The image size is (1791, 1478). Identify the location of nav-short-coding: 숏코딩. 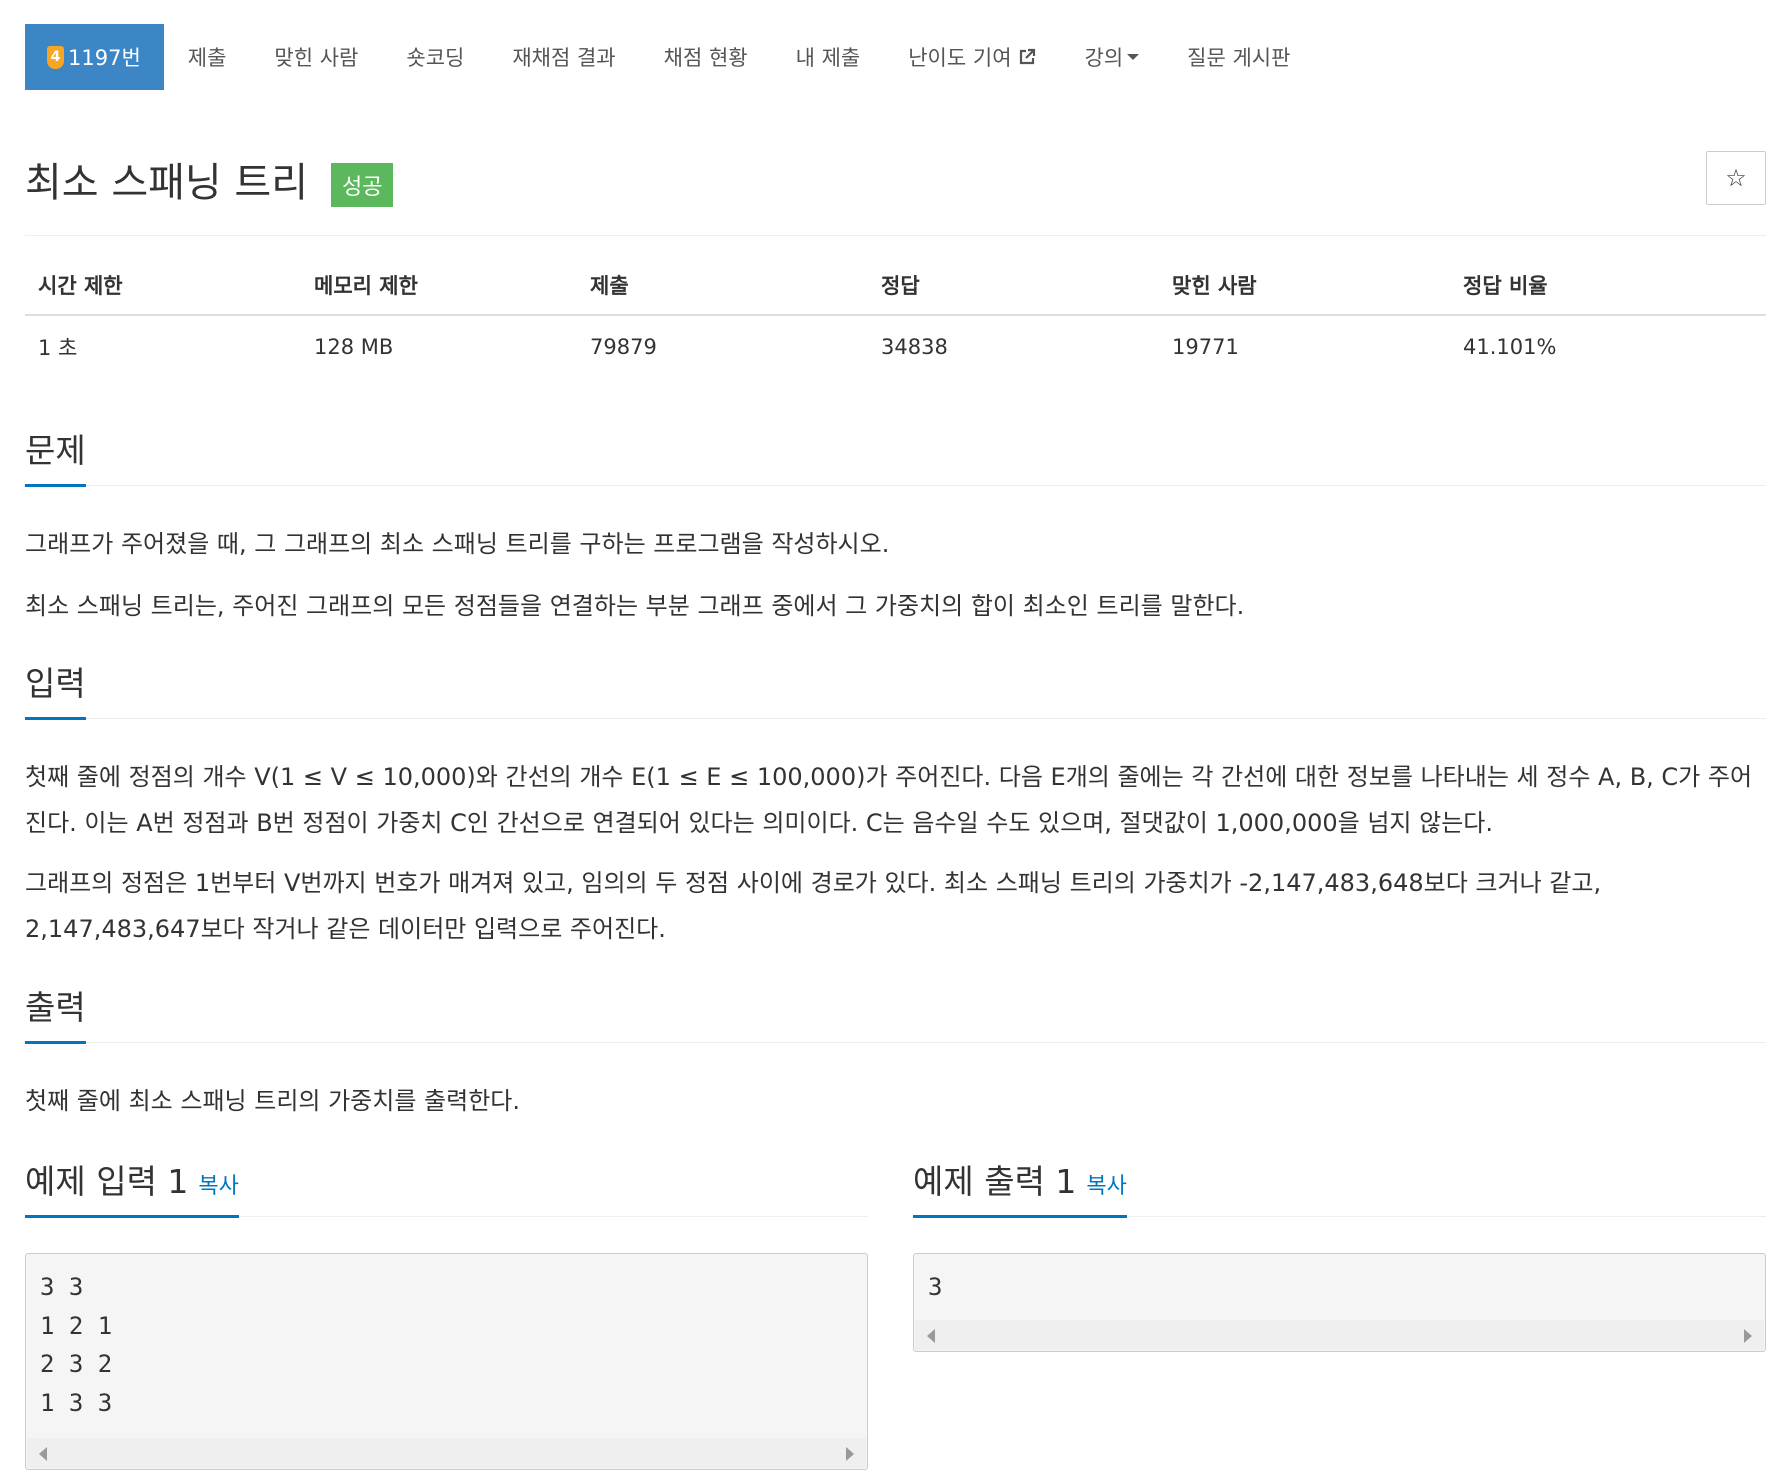
(435, 57).